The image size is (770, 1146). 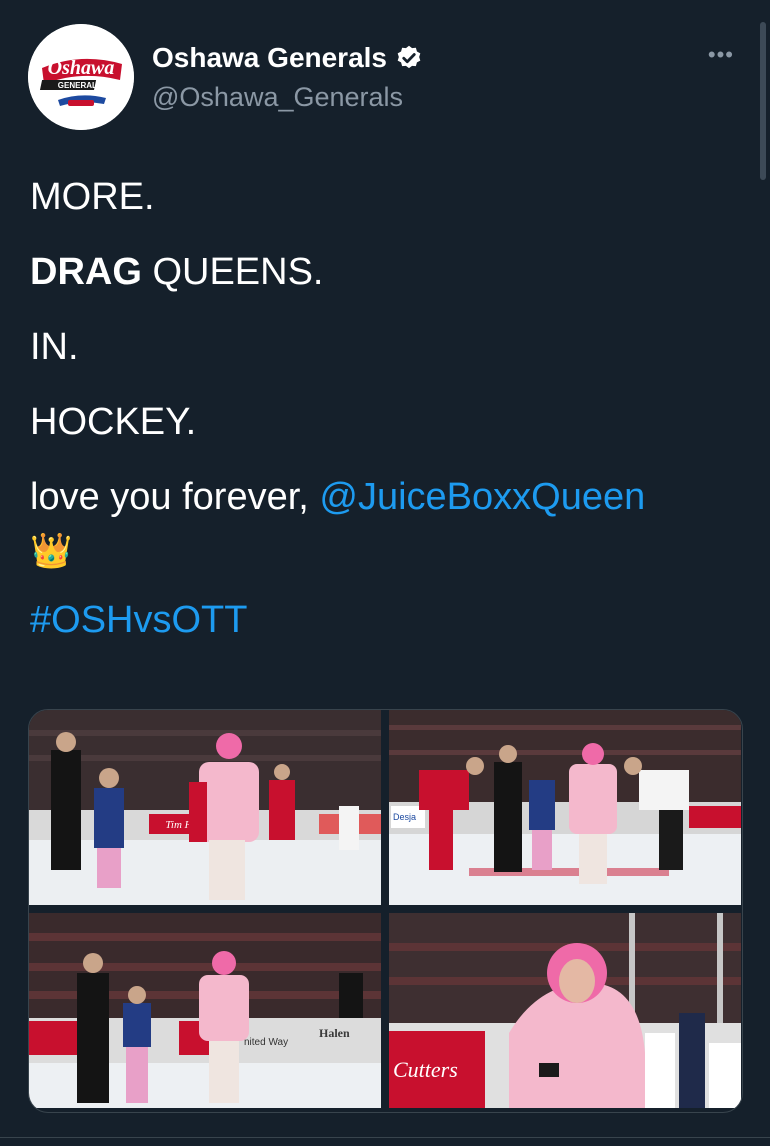 I want to click on tweet-line-rest: QUEENS., so click(x=232, y=272).